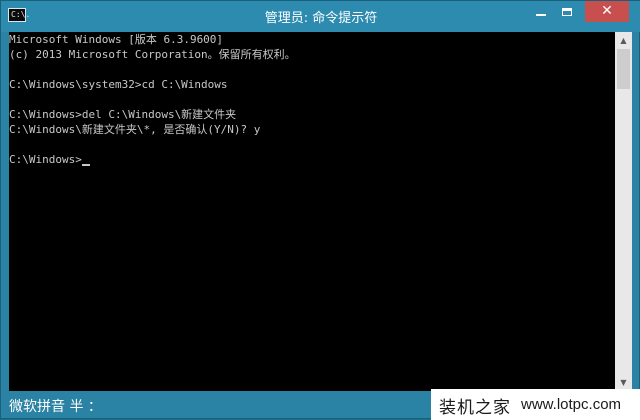 Image resolution: width=640 pixels, height=420 pixels. Describe the element at coordinates (320, 16) in the screenshot. I see `title-bar: C:\. 管理员: 命令提示符 ✕` at that location.